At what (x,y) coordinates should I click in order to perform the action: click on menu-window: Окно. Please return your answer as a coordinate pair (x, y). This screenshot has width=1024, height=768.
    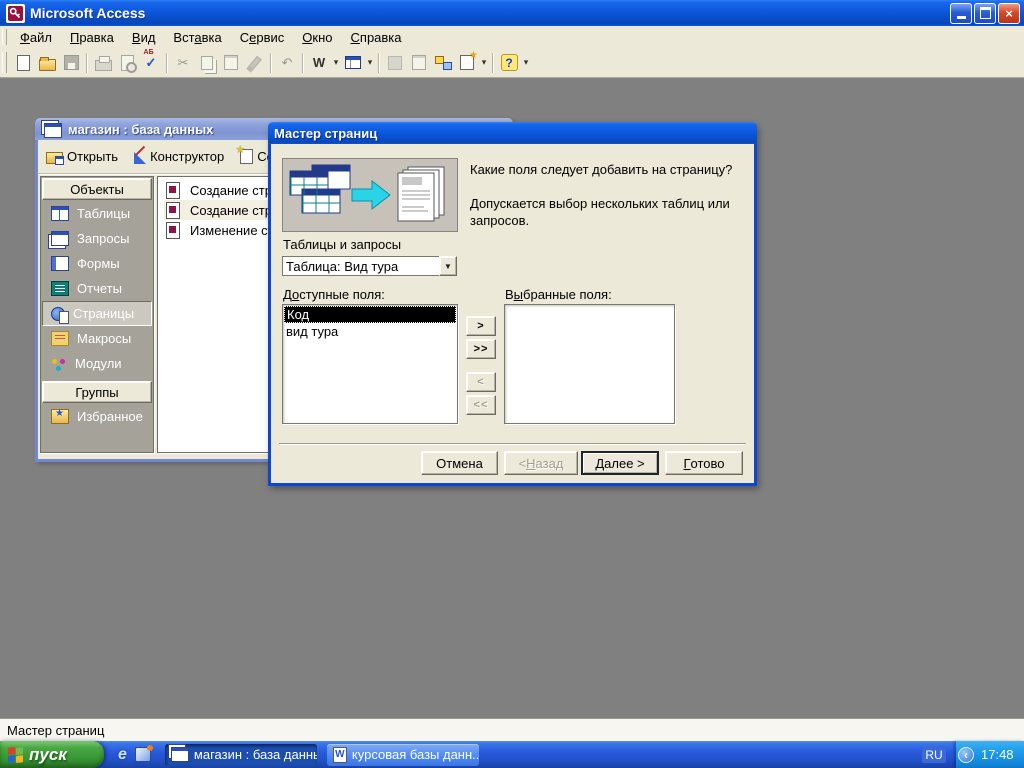
    Looking at the image, I should click on (317, 37).